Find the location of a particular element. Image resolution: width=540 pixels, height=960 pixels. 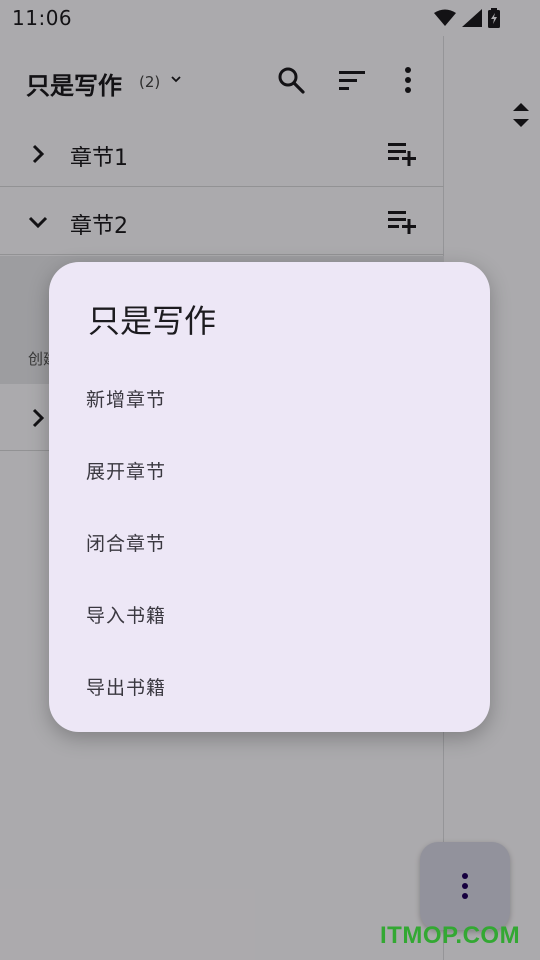

menu-item-export-book: 导出书籍 is located at coordinates (269, 686).